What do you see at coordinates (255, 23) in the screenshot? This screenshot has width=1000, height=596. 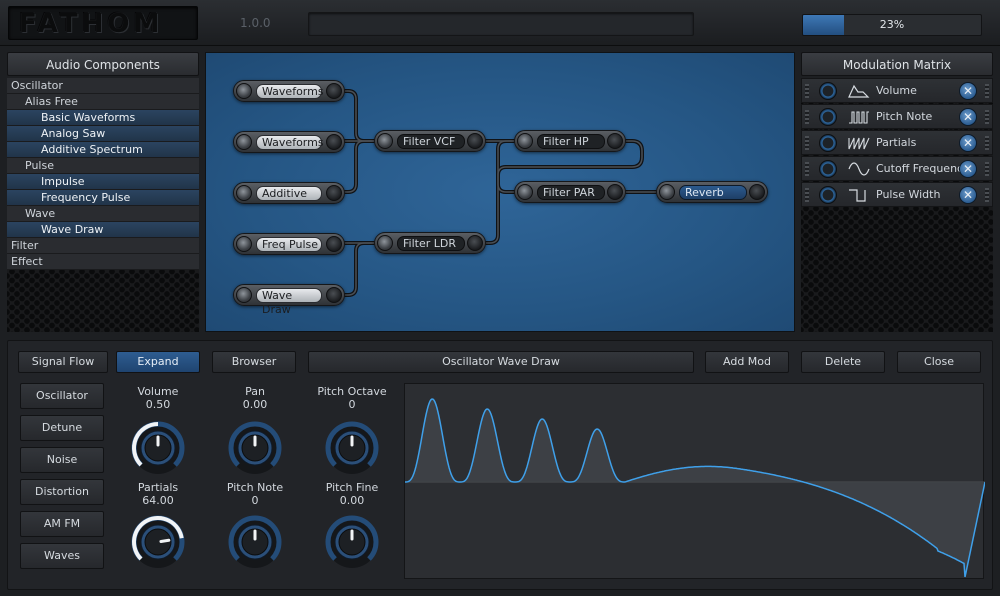 I see `version-label: 1.0.0` at bounding box center [255, 23].